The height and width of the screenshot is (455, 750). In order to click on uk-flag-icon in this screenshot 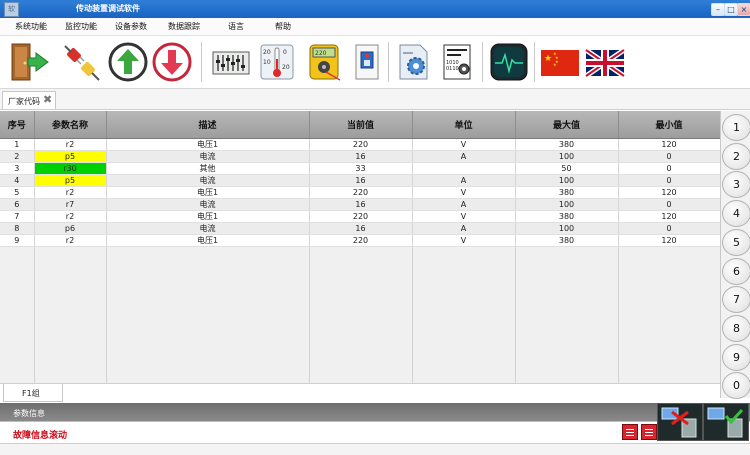, I will do `click(605, 62)`.